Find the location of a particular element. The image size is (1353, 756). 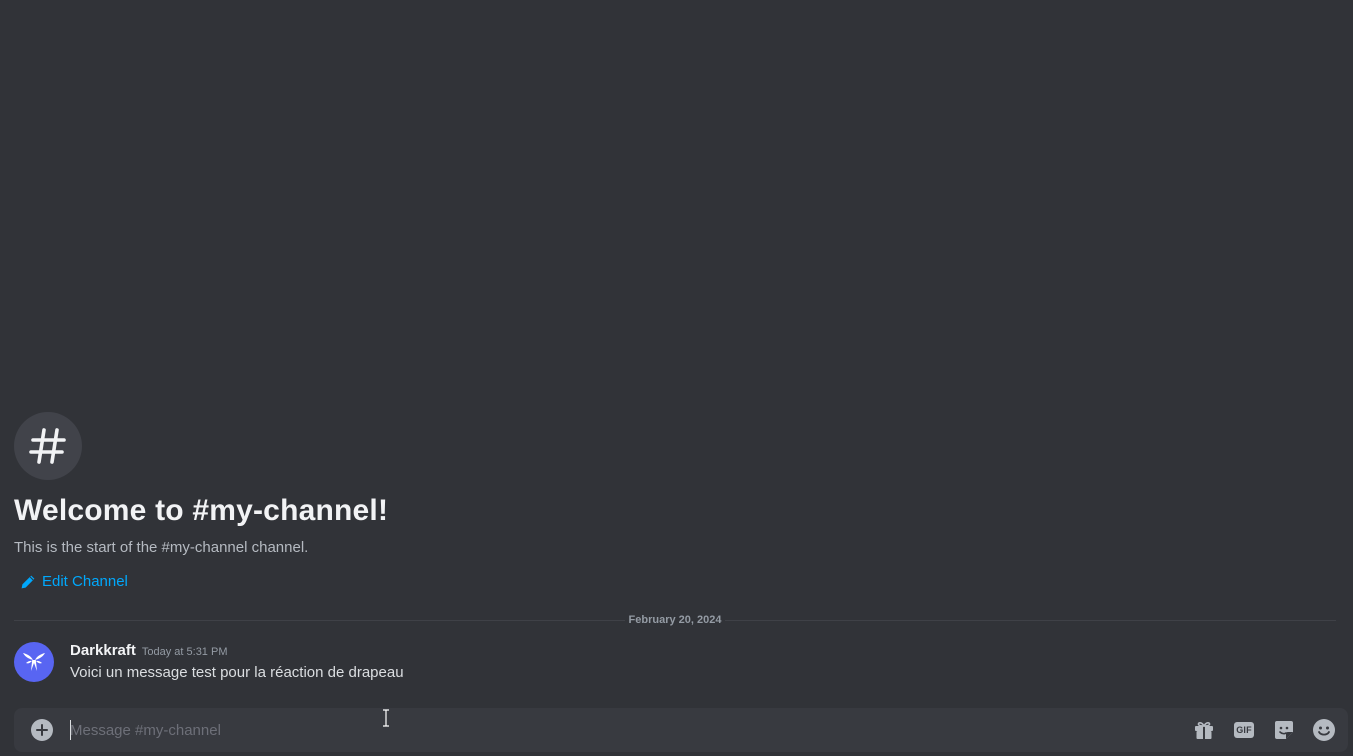

date-label: February 20, 2024 is located at coordinates (675, 620).